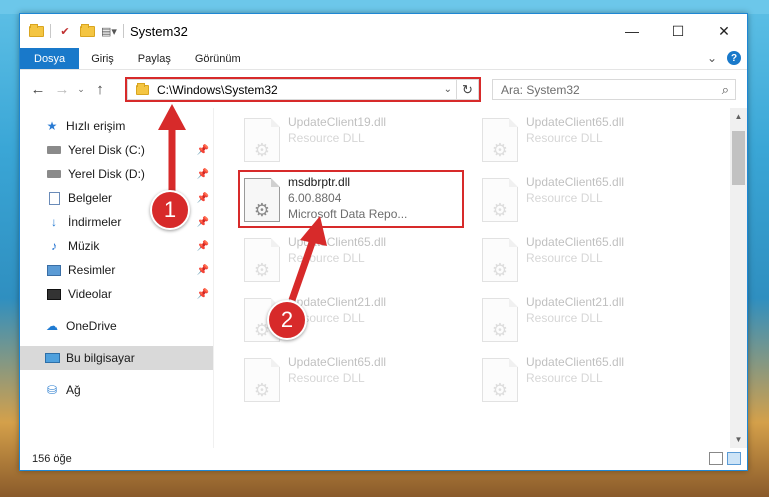 The height and width of the screenshot is (497, 769). What do you see at coordinates (116, 126) in the screenshot?
I see `sidebar-item-quick-access: ★ Hızlı erişim` at bounding box center [116, 126].